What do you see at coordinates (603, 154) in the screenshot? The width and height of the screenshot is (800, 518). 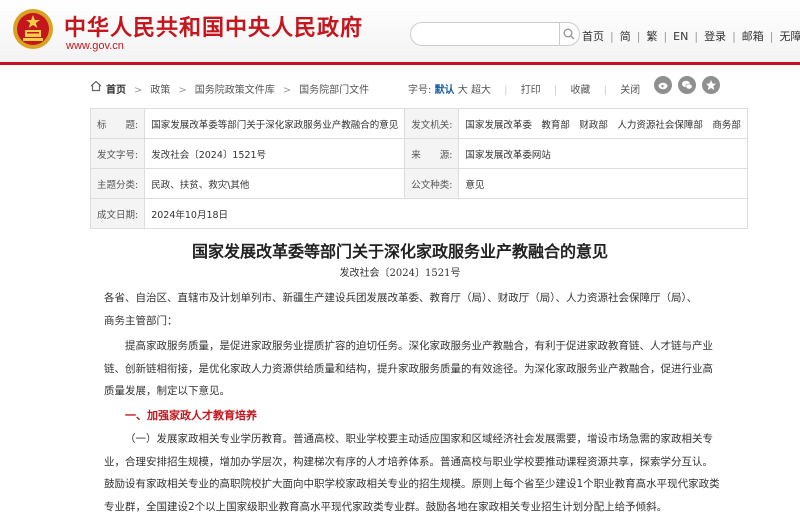 I see `info-source-value: 国家发展改革委网站` at bounding box center [603, 154].